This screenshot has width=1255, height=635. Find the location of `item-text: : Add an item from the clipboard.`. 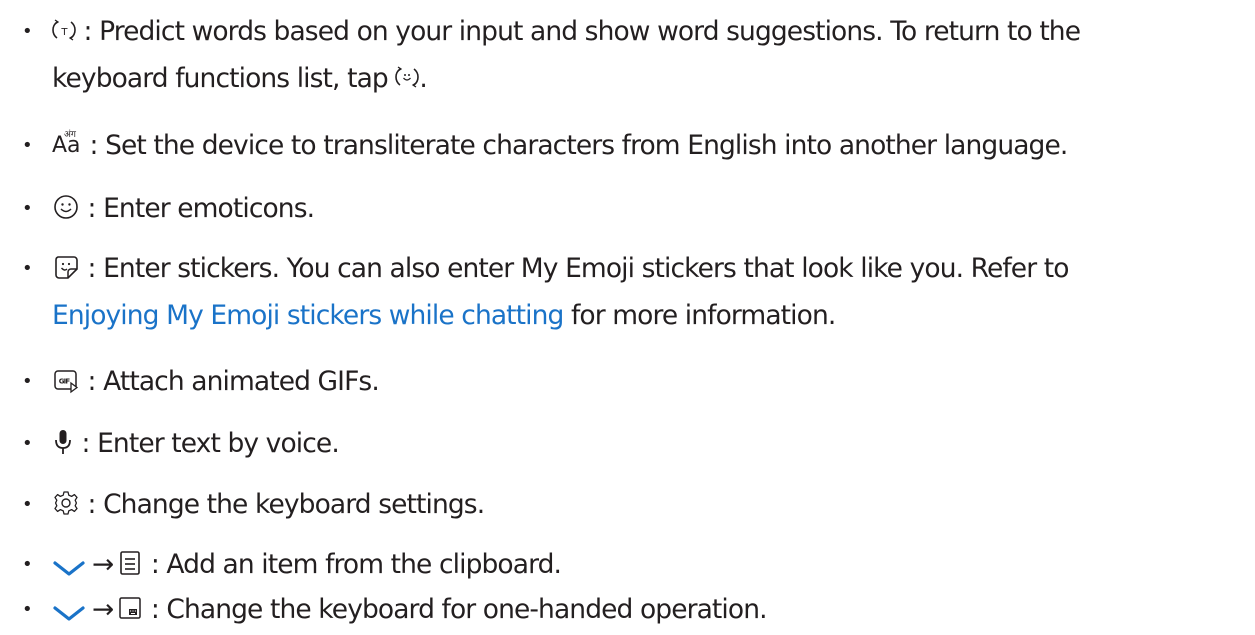

item-text: : Add an item from the clipboard. is located at coordinates (356, 564).